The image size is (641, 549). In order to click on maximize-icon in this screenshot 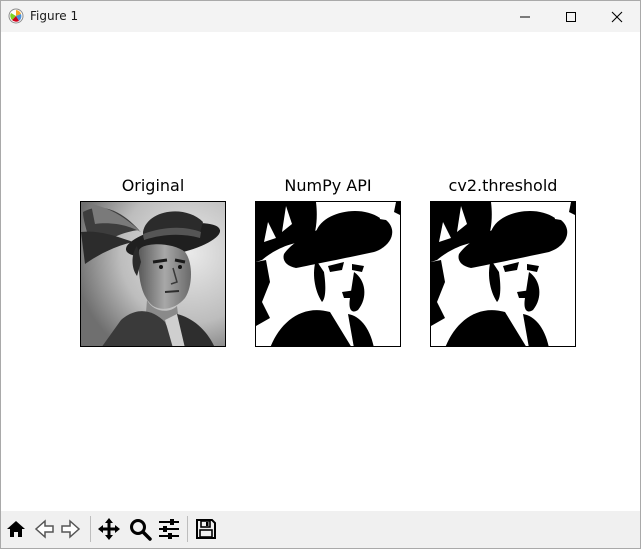, I will do `click(571, 16)`.